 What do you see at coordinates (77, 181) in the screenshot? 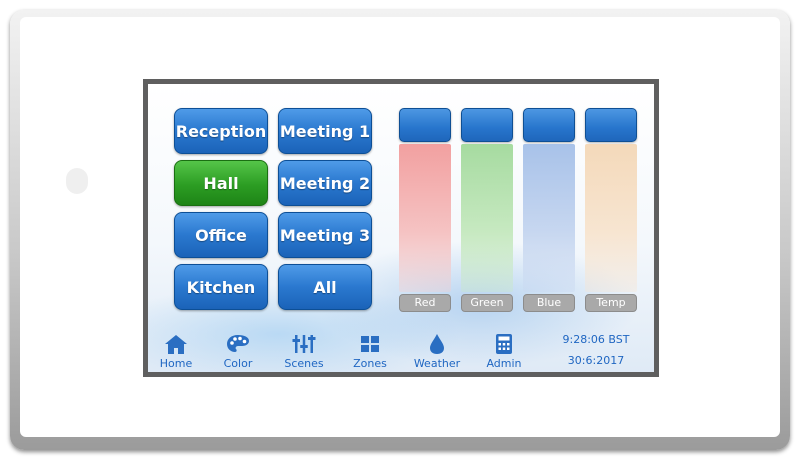
I see `bezel-highlight` at bounding box center [77, 181].